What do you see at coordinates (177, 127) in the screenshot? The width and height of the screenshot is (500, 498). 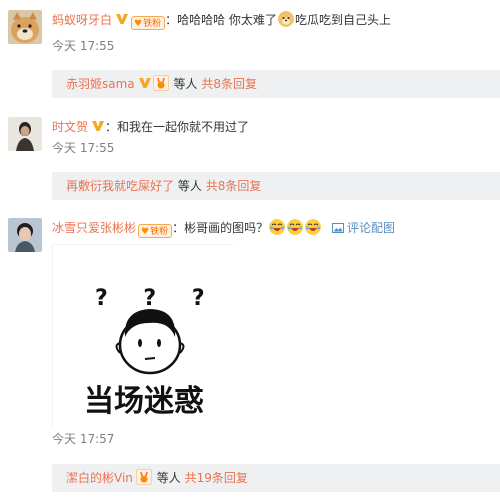 I see `comment-text: ：和我在一起你就不用过了` at bounding box center [177, 127].